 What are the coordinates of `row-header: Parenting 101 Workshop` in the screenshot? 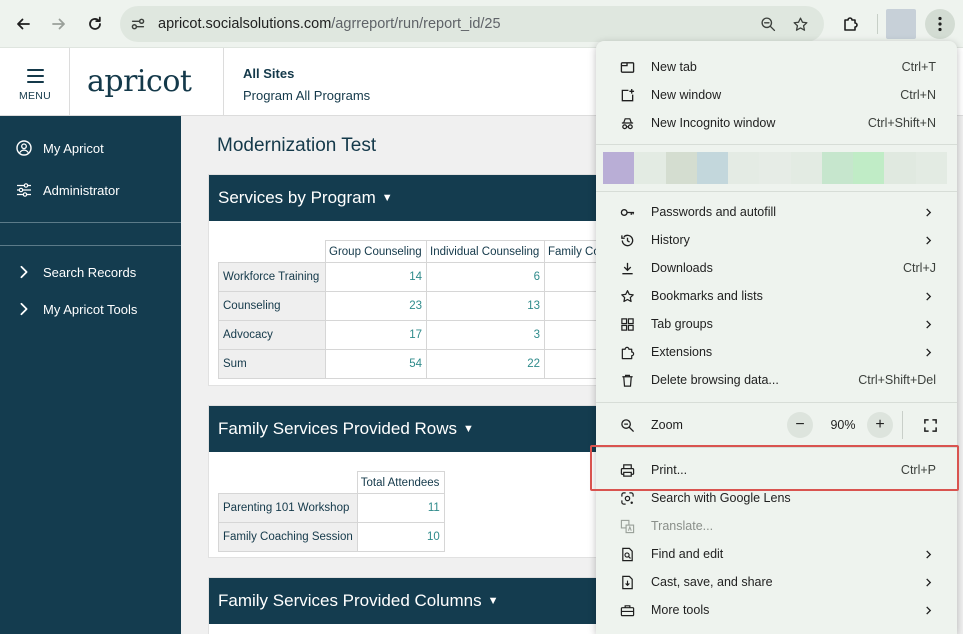 It's located at (288, 508).